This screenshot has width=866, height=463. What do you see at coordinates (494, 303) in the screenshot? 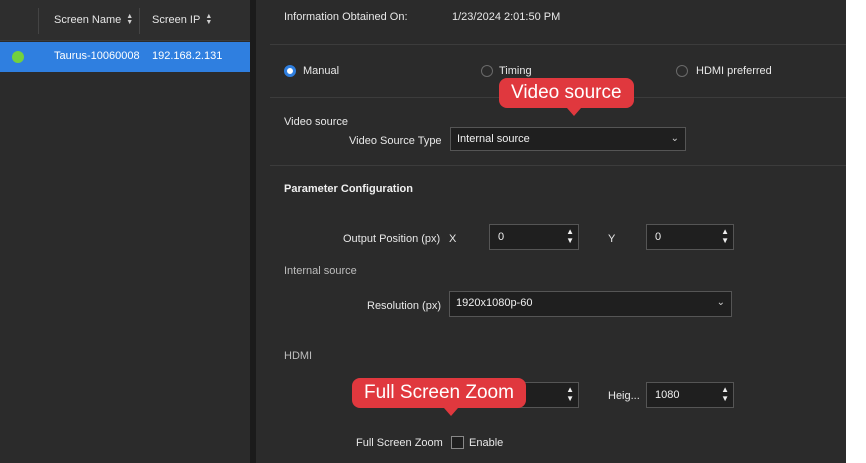
I see `select-value: 1920x1080p-60` at bounding box center [494, 303].